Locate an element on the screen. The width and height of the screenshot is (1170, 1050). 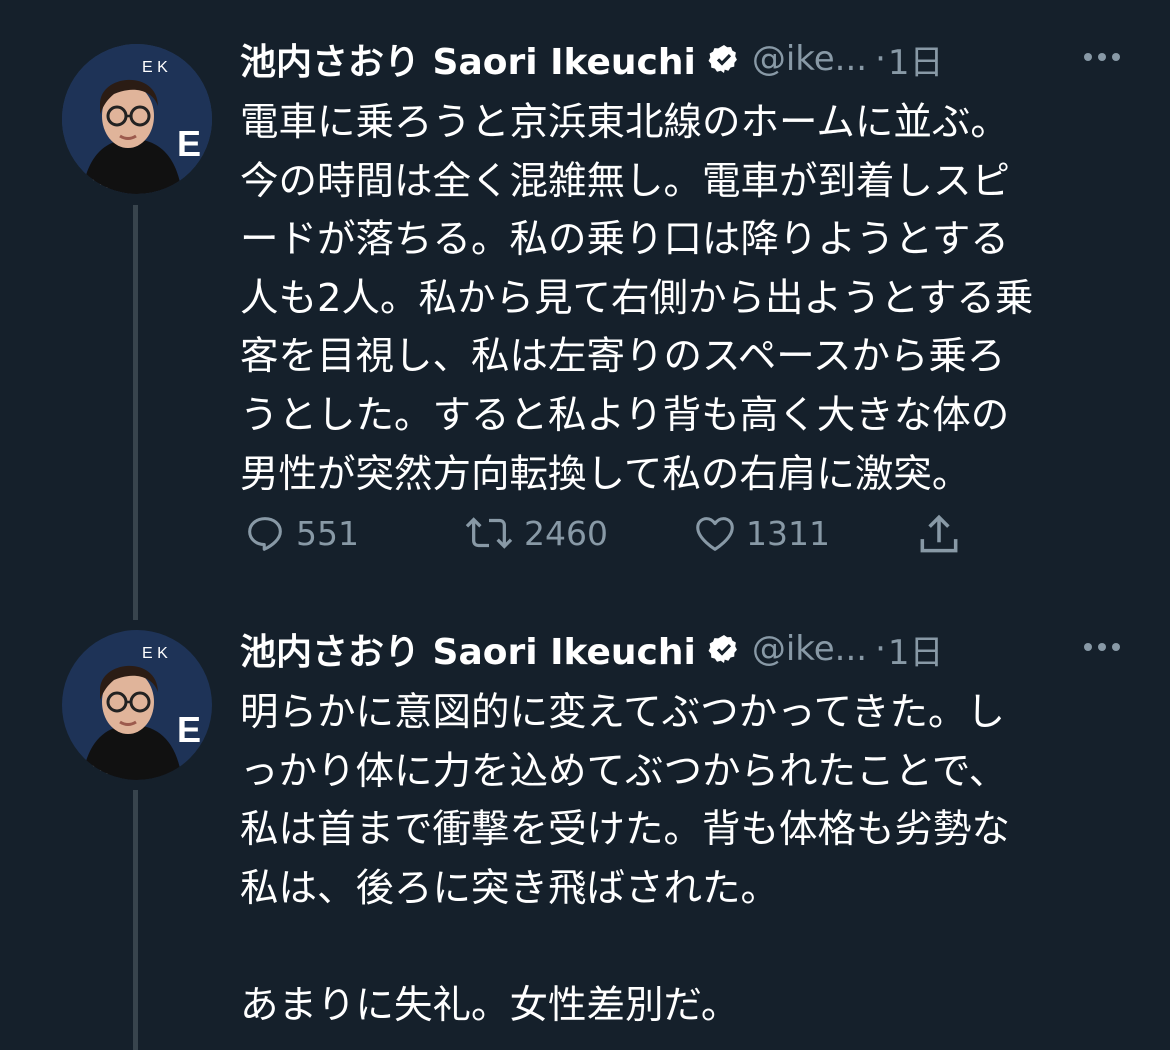
share-button is located at coordinates (939, 535).